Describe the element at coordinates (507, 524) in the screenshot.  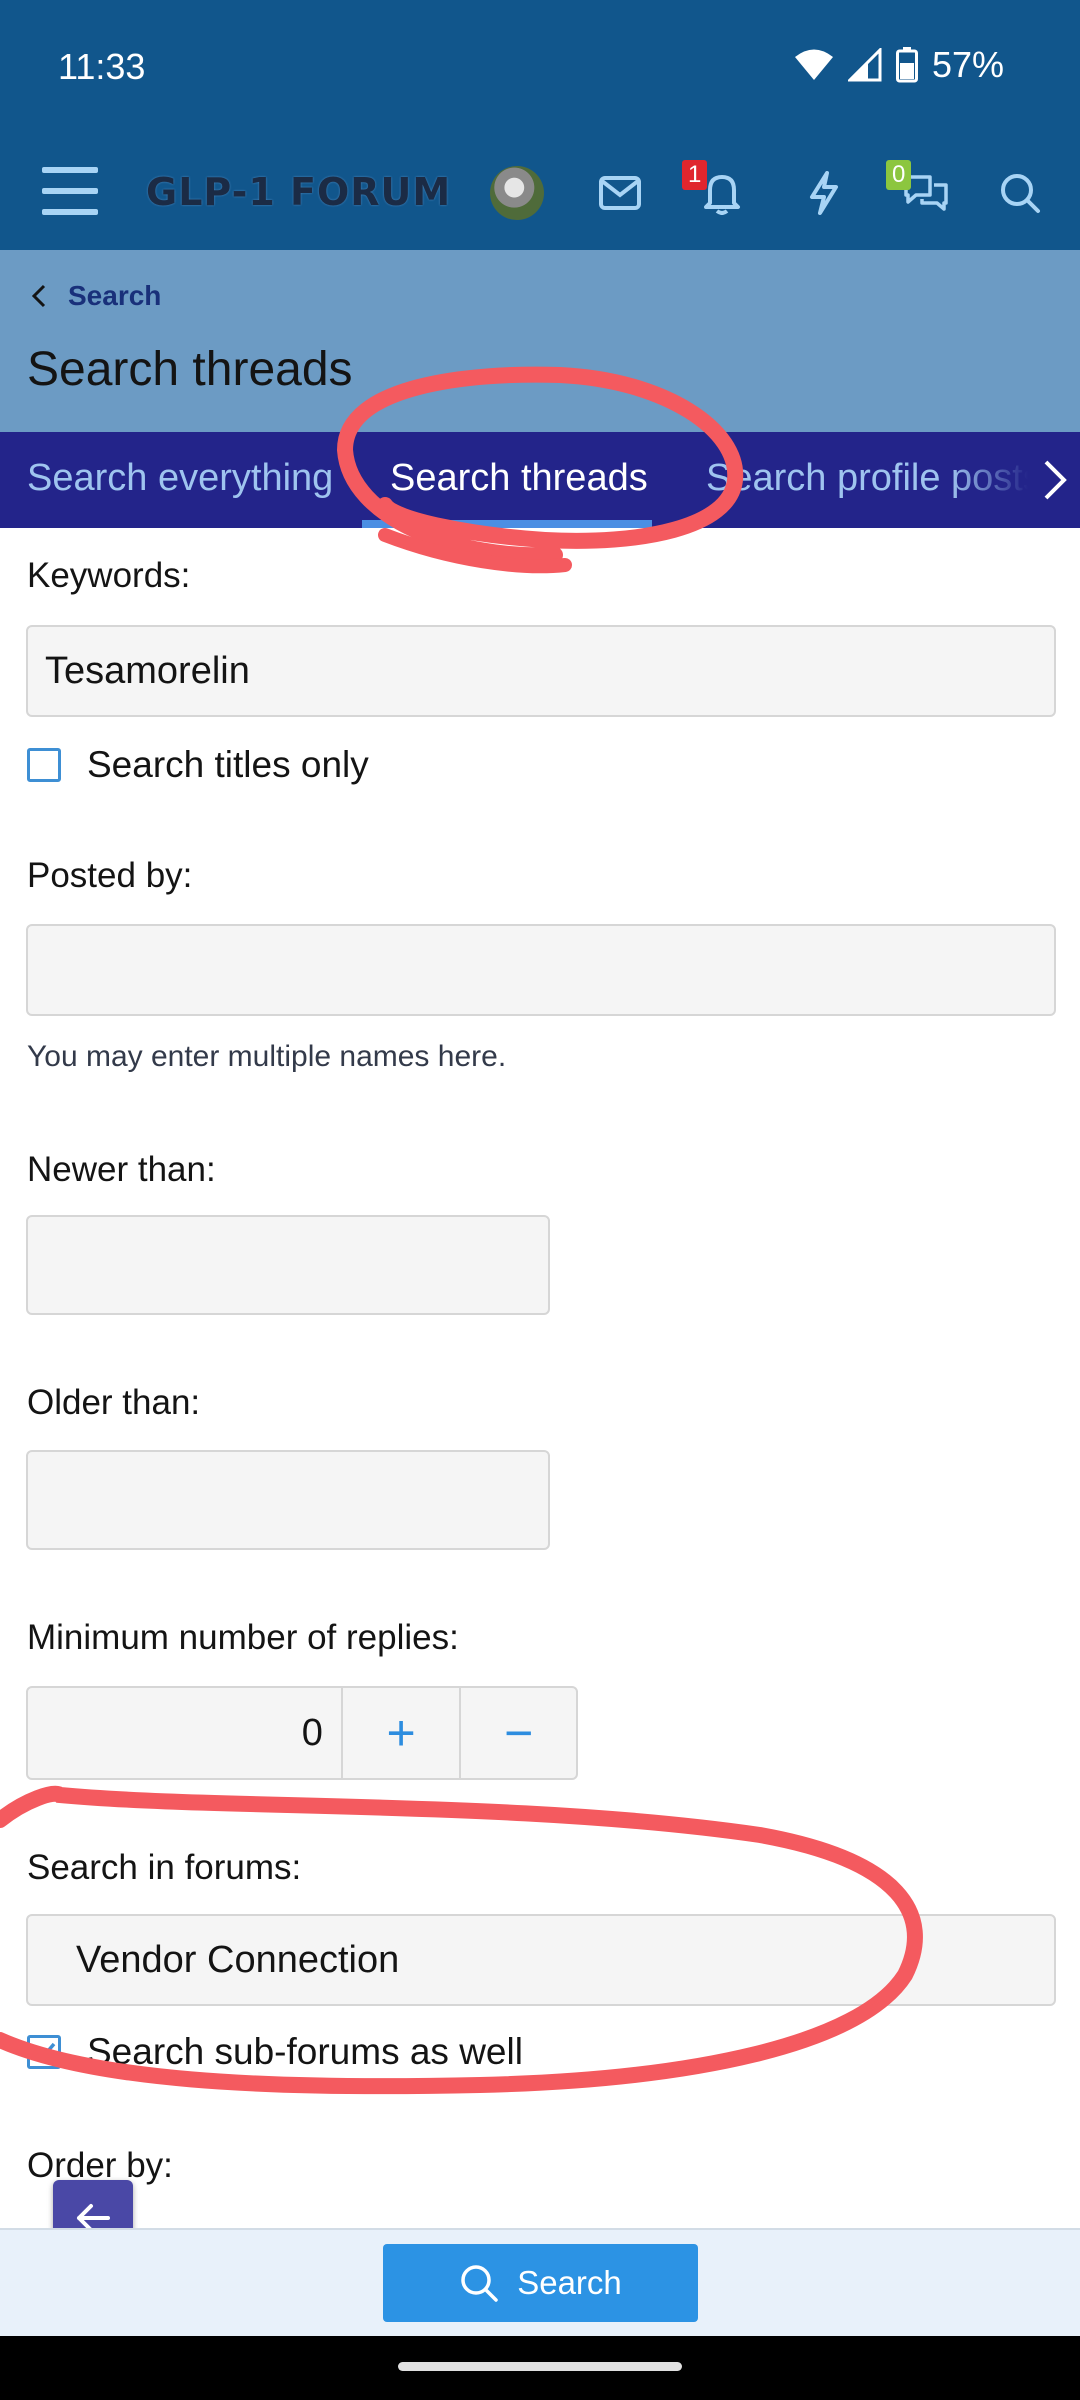
I see `active-tab-indicator` at that location.